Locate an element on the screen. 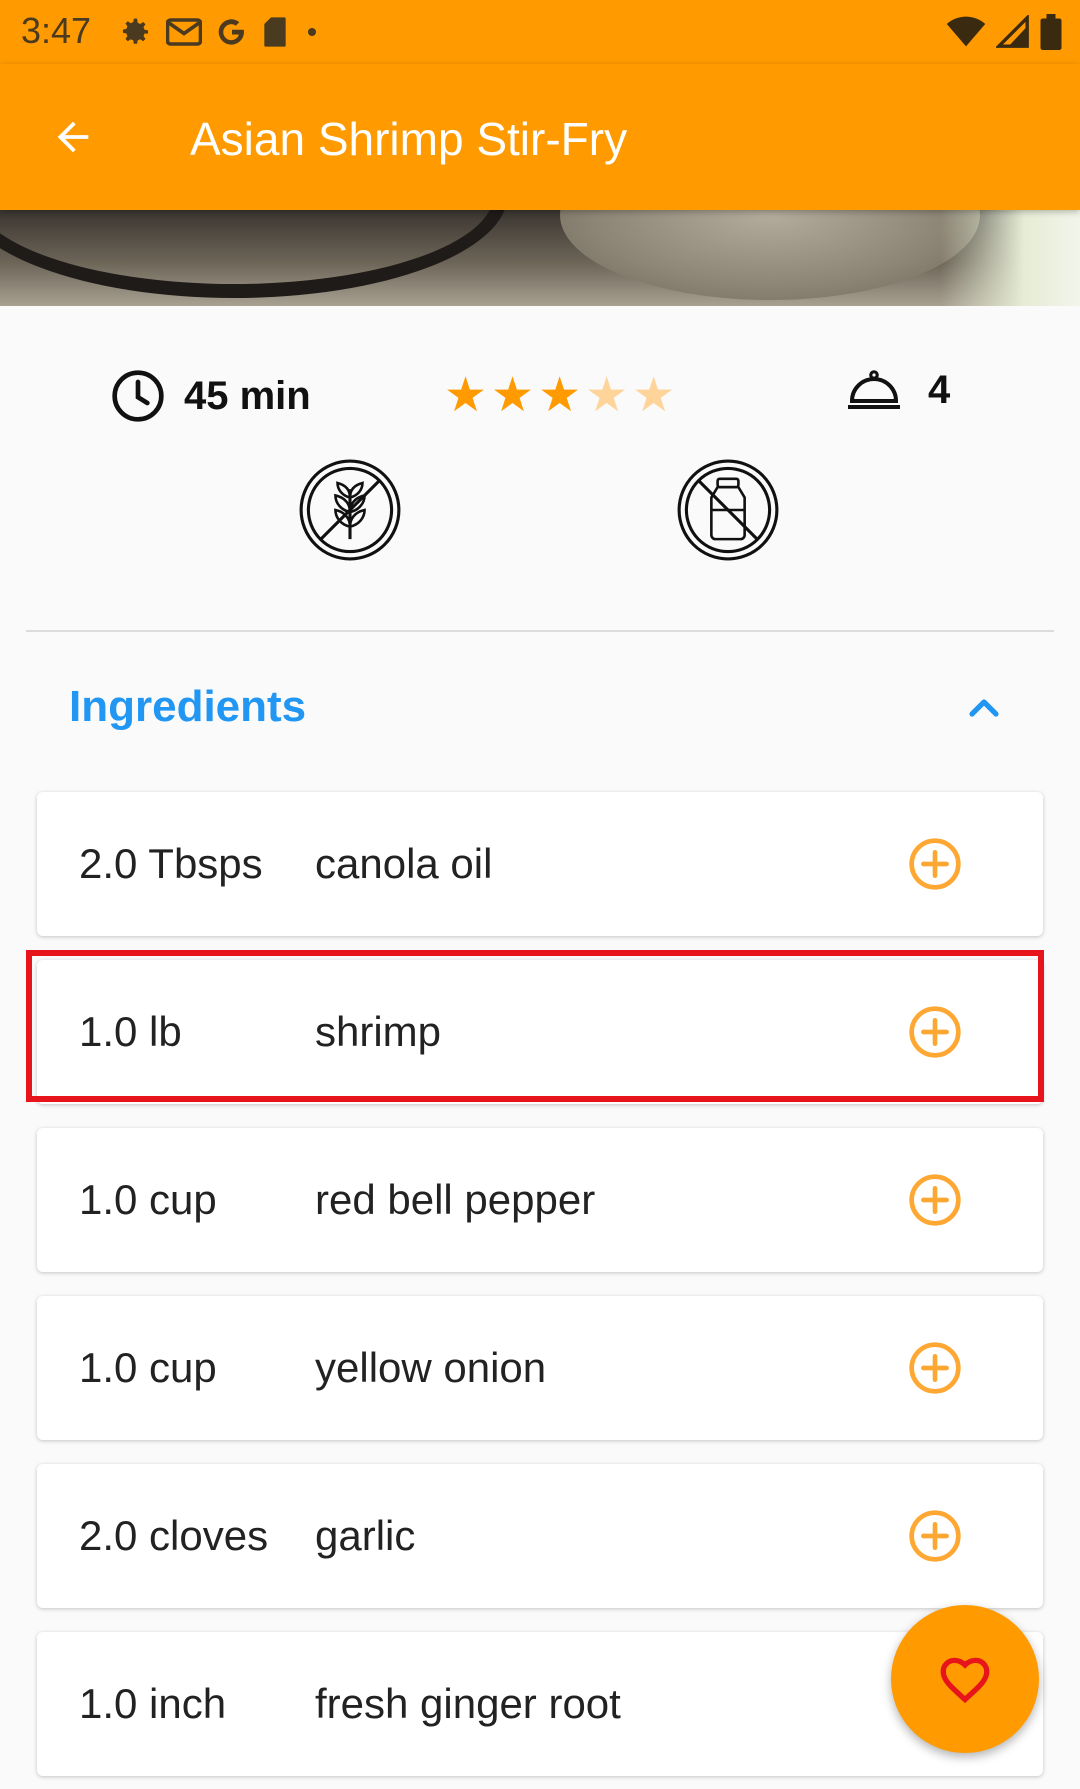 This screenshot has width=1080, height=1789. status-icons-right is located at coordinates (1004, 32).